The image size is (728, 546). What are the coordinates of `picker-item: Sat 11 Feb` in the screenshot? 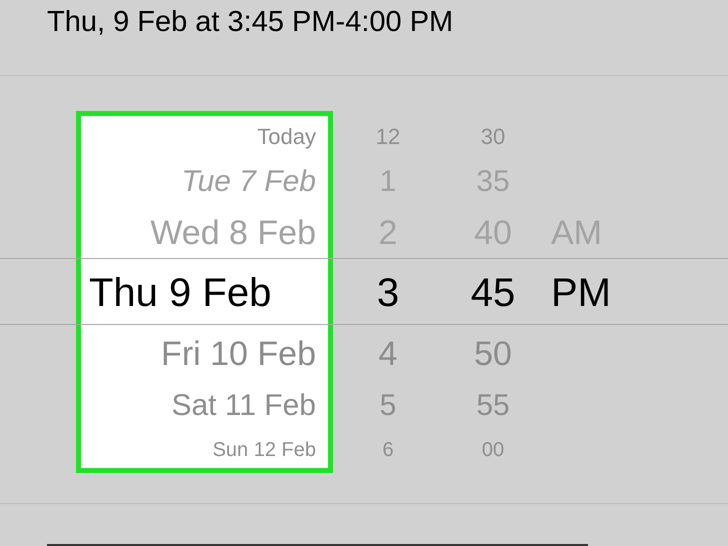 It's located at (243, 406).